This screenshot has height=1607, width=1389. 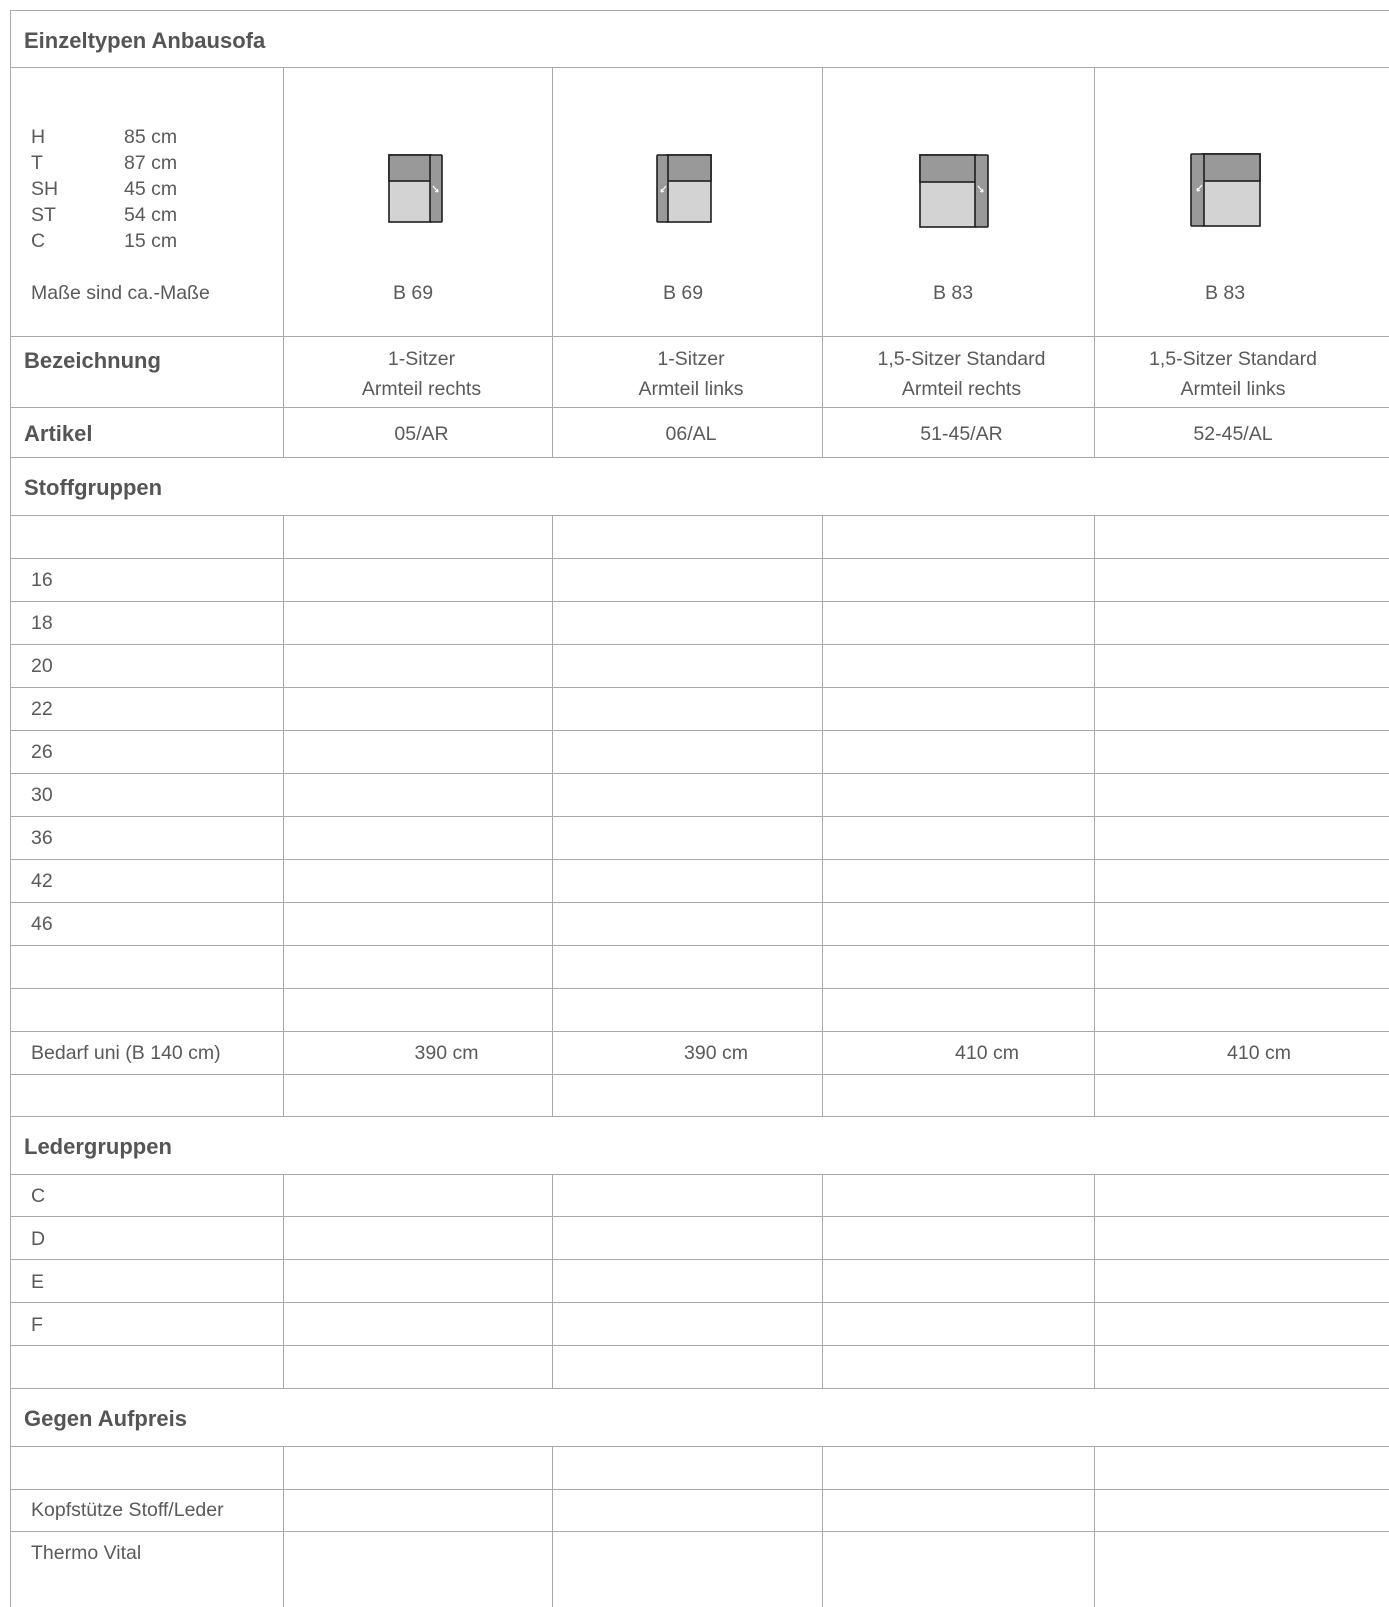 I want to click on dimension-value: 85 cm, so click(x=151, y=137).